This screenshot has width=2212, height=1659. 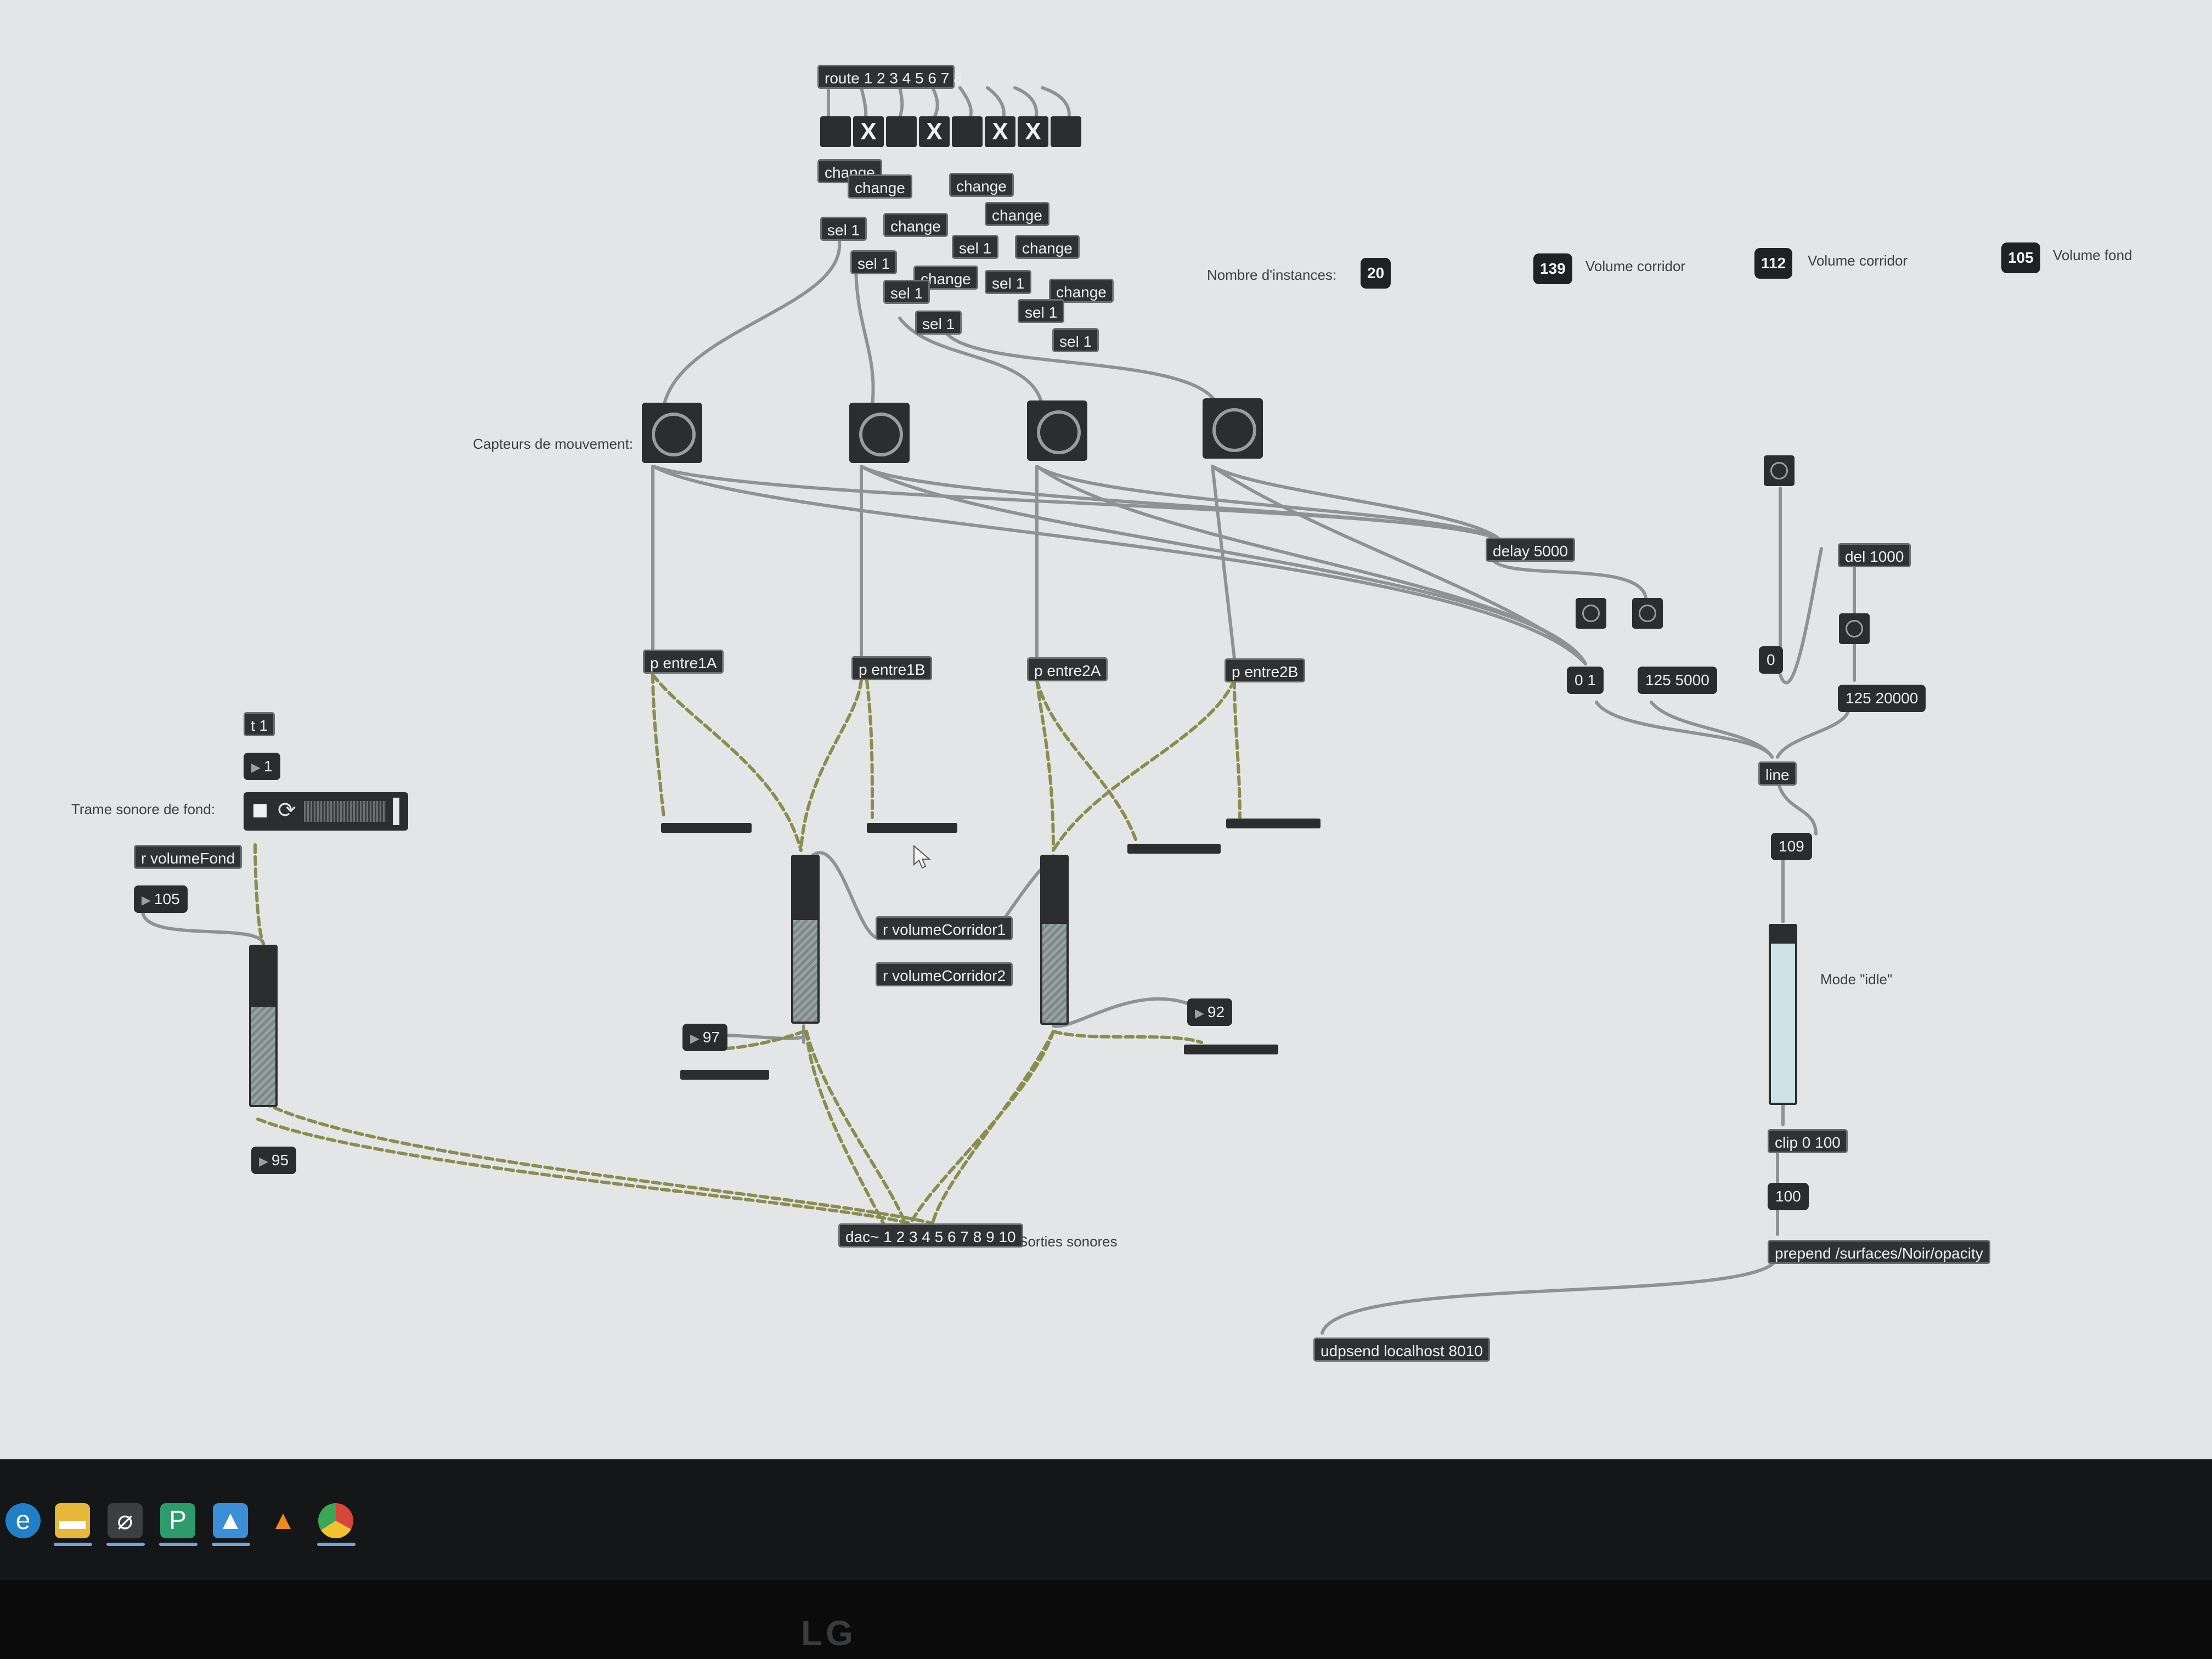 What do you see at coordinates (1017, 214) in the screenshot?
I see `change-object-6: change` at bounding box center [1017, 214].